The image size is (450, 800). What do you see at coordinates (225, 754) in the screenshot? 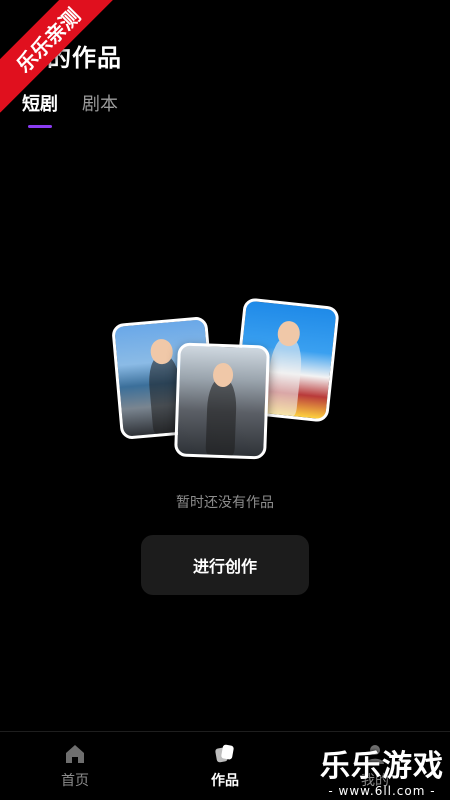
I see `works-icon` at bounding box center [225, 754].